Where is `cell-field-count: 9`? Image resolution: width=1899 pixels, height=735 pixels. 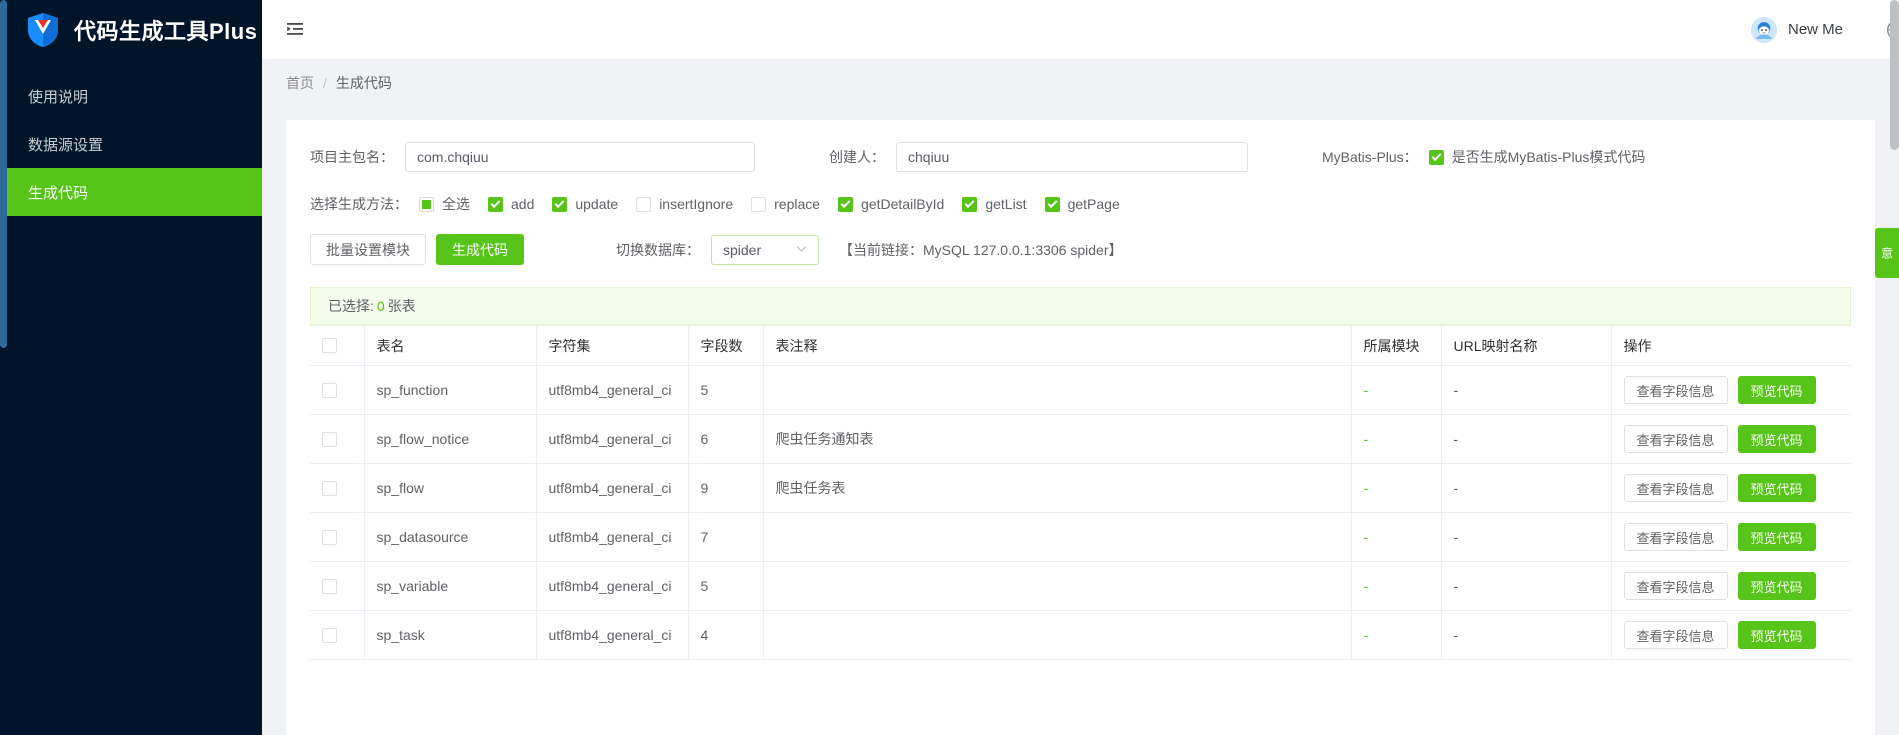
cell-field-count: 9 is located at coordinates (726, 488).